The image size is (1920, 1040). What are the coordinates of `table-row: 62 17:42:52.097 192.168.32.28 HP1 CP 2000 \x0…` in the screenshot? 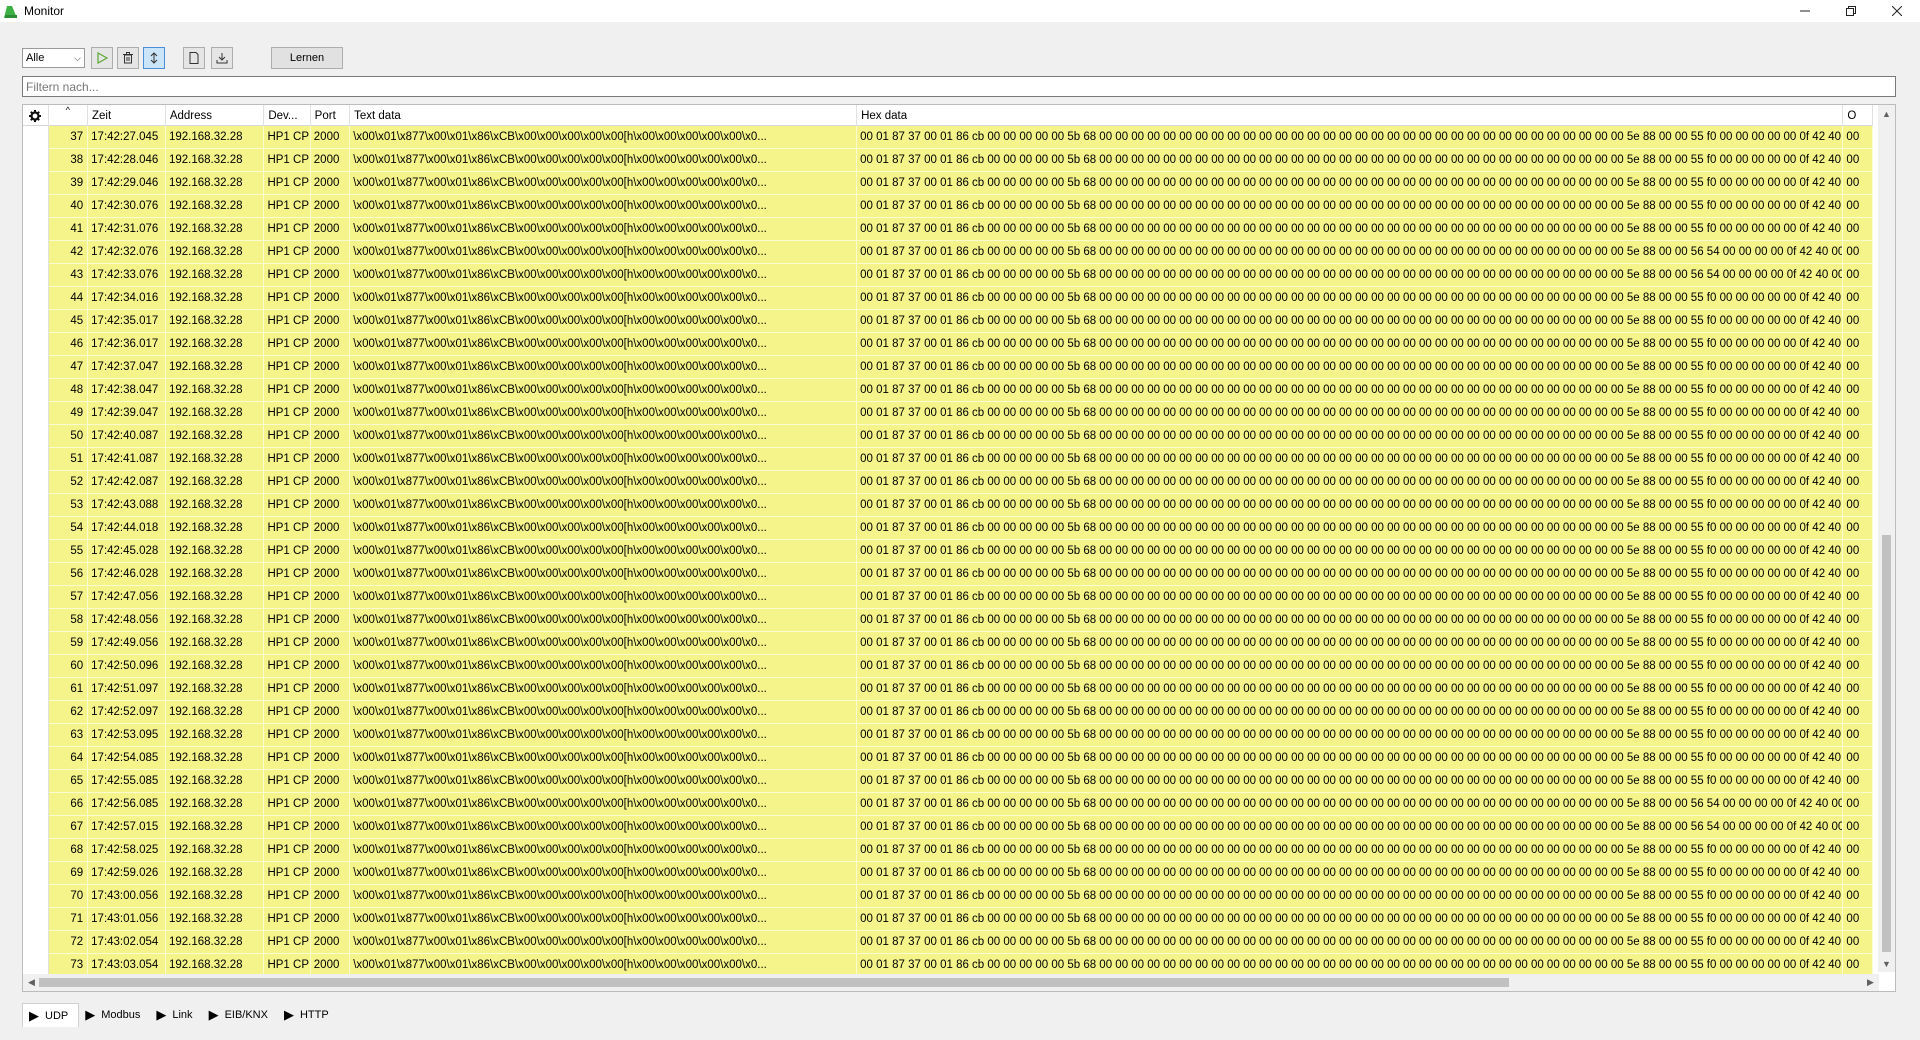 It's located at (948, 712).